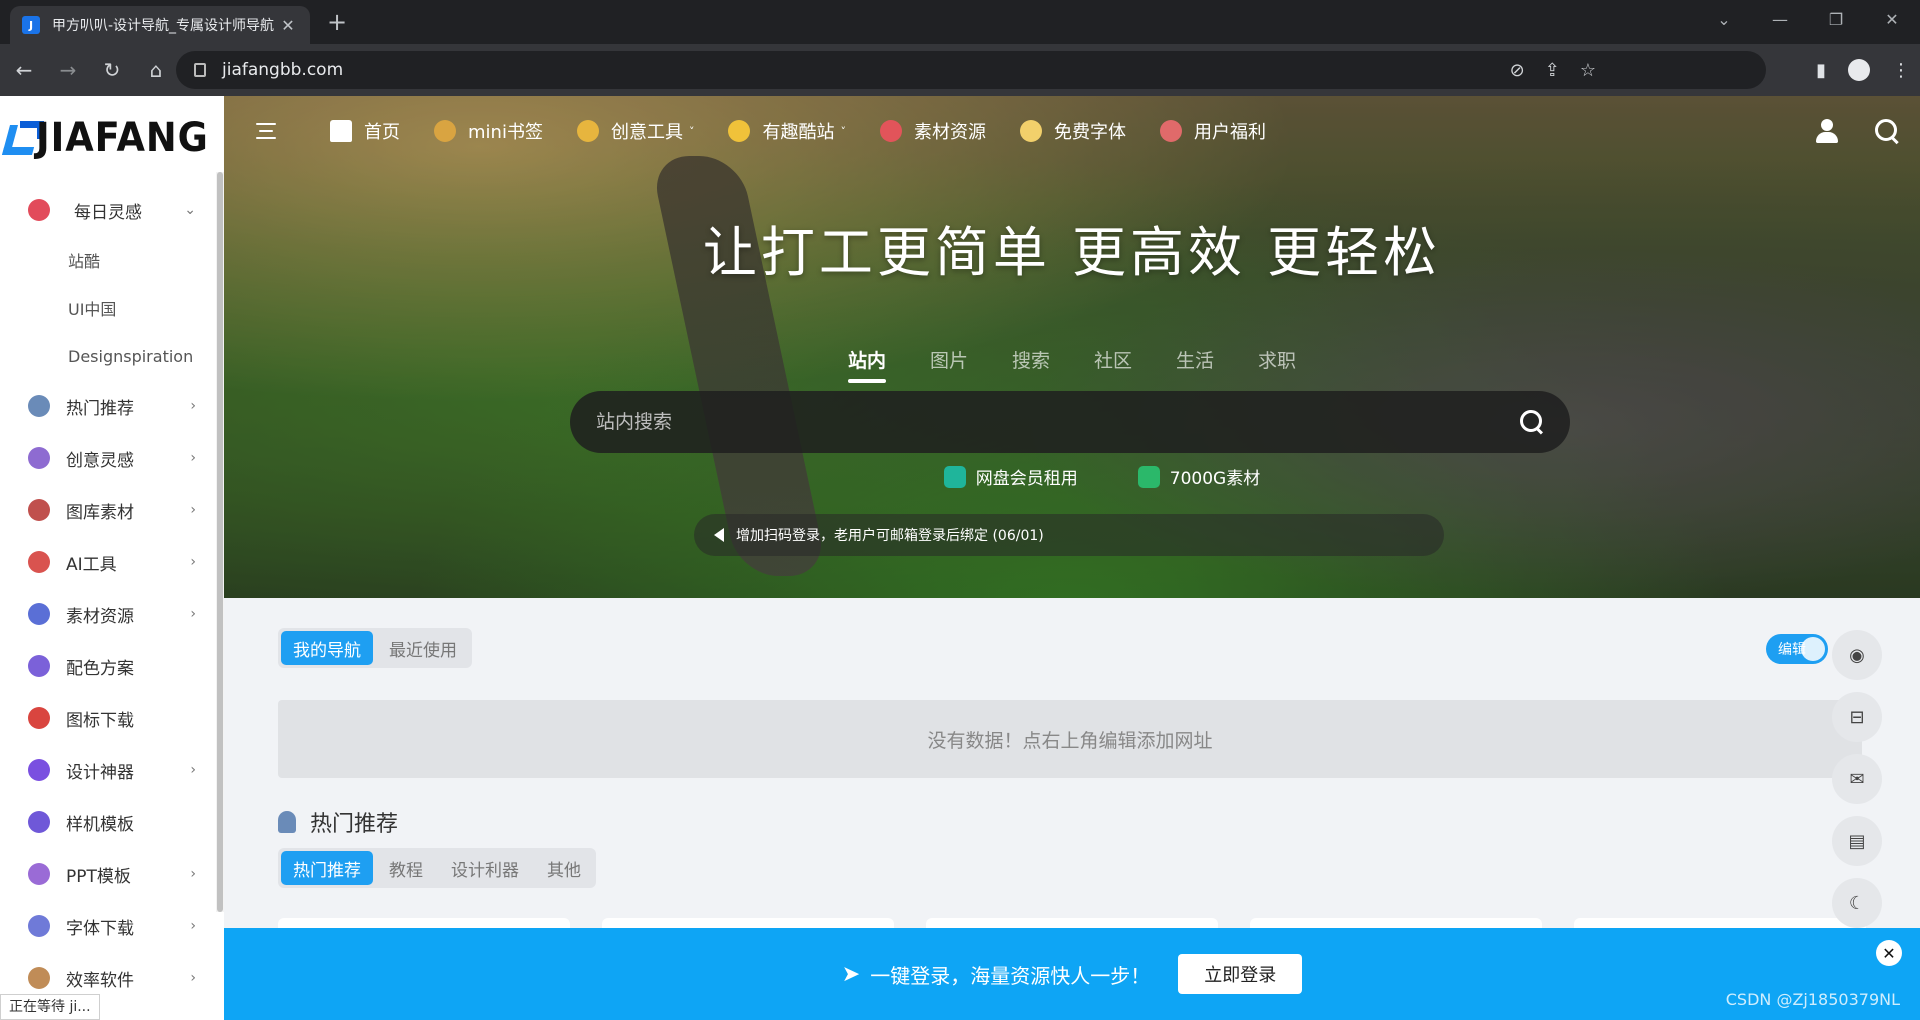  What do you see at coordinates (156, 70) in the screenshot?
I see `home-icon: ⌂` at bounding box center [156, 70].